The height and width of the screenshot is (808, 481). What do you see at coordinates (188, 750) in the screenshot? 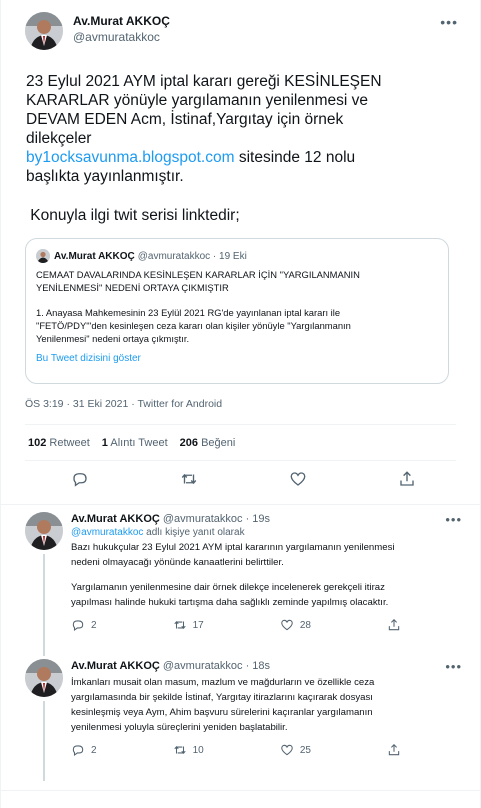
I see `retweet-button: 10` at bounding box center [188, 750].